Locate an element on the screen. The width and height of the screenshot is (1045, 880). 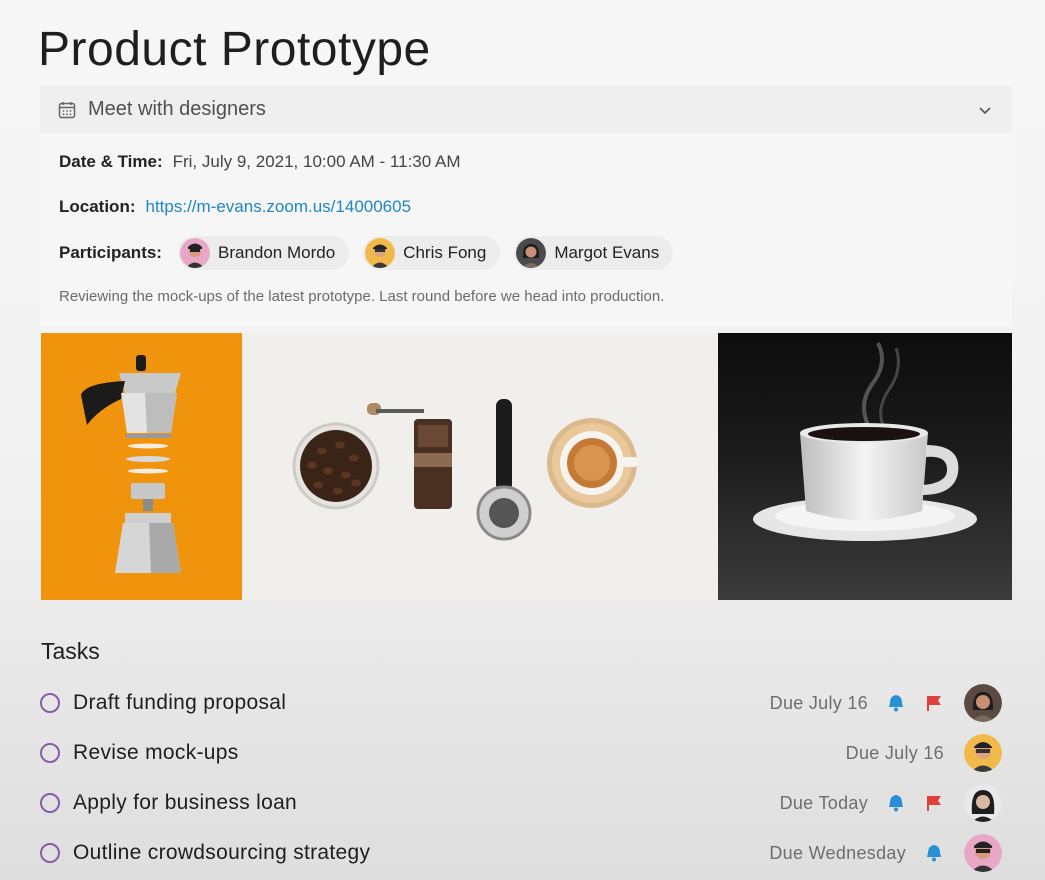
task-row: Draft funding proposal Due July 16 is located at coordinates (521, 703).